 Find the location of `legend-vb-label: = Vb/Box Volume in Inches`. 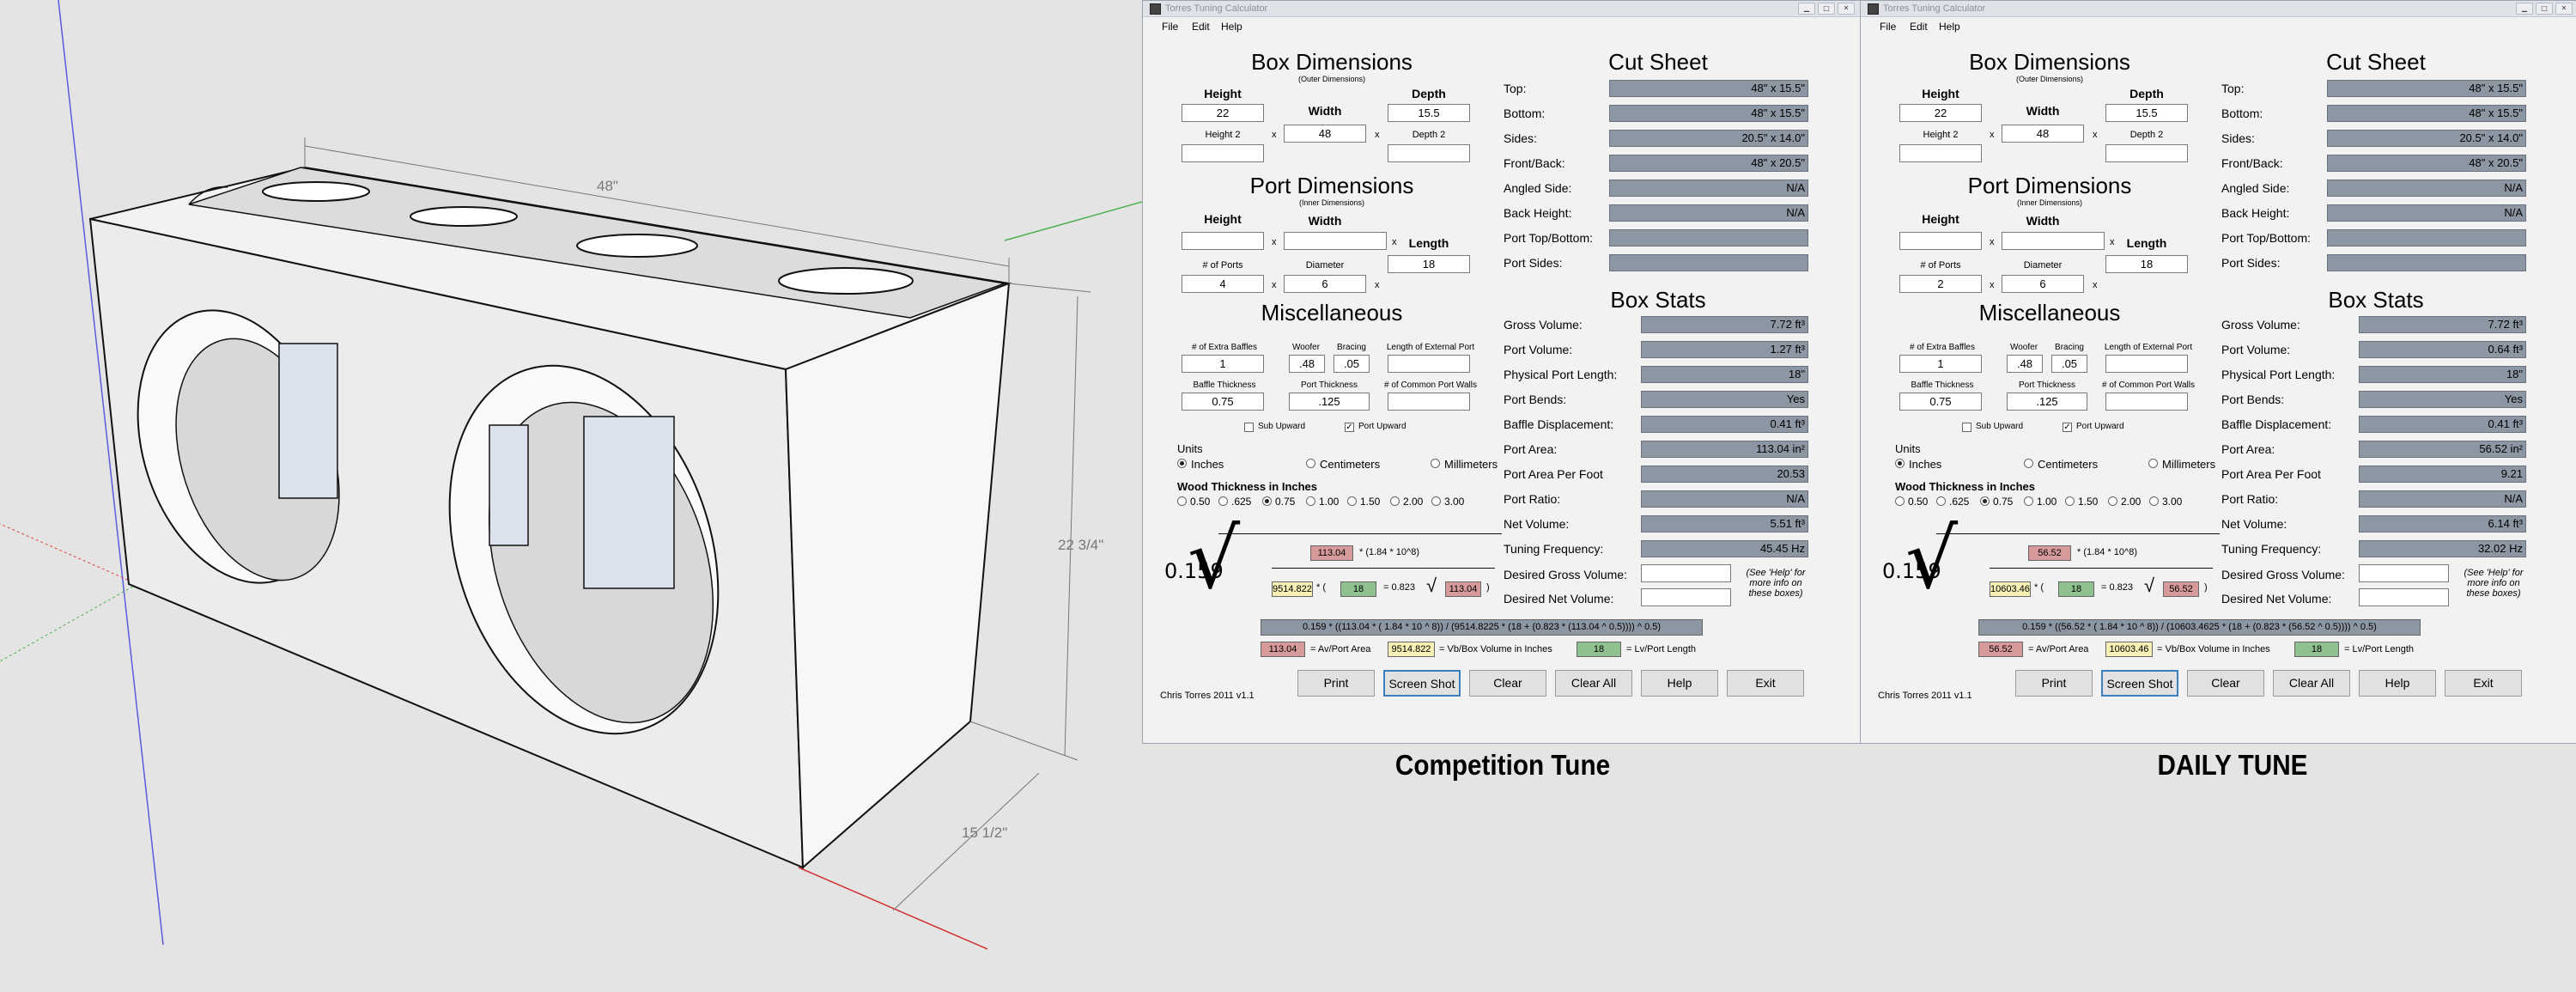

legend-vb-label: = Vb/Box Volume in Inches is located at coordinates (1495, 649).